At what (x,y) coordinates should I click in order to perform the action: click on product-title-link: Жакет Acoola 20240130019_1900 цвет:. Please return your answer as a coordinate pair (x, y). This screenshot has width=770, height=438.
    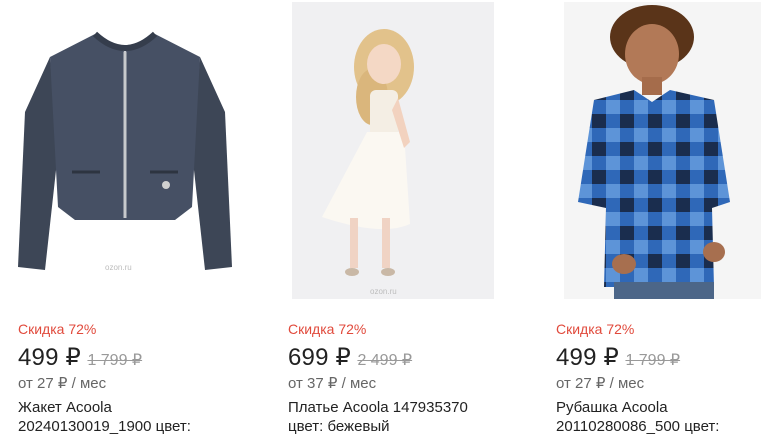
    Looking at the image, I should click on (123, 417).